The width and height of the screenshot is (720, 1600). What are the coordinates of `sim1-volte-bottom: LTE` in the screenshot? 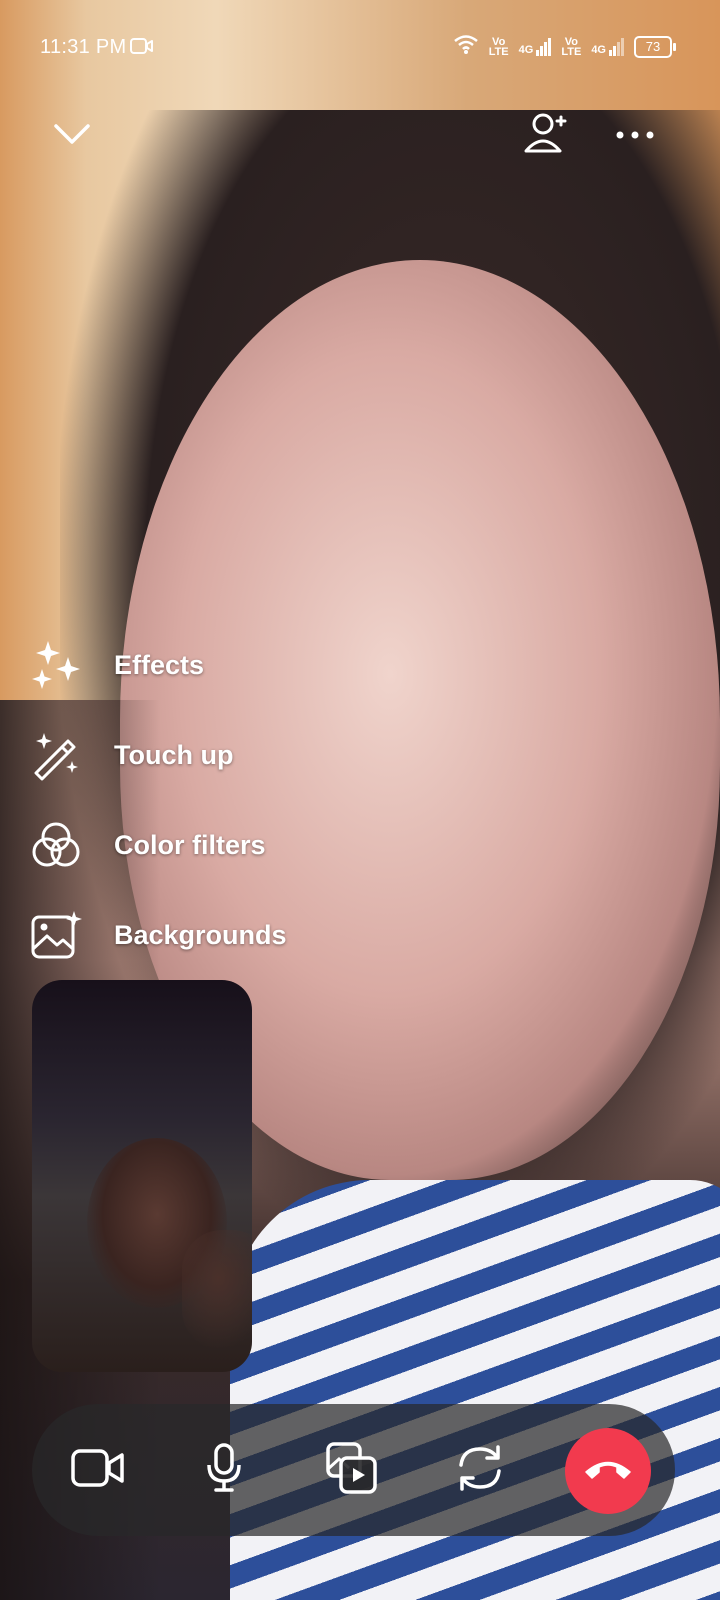 It's located at (498, 51).